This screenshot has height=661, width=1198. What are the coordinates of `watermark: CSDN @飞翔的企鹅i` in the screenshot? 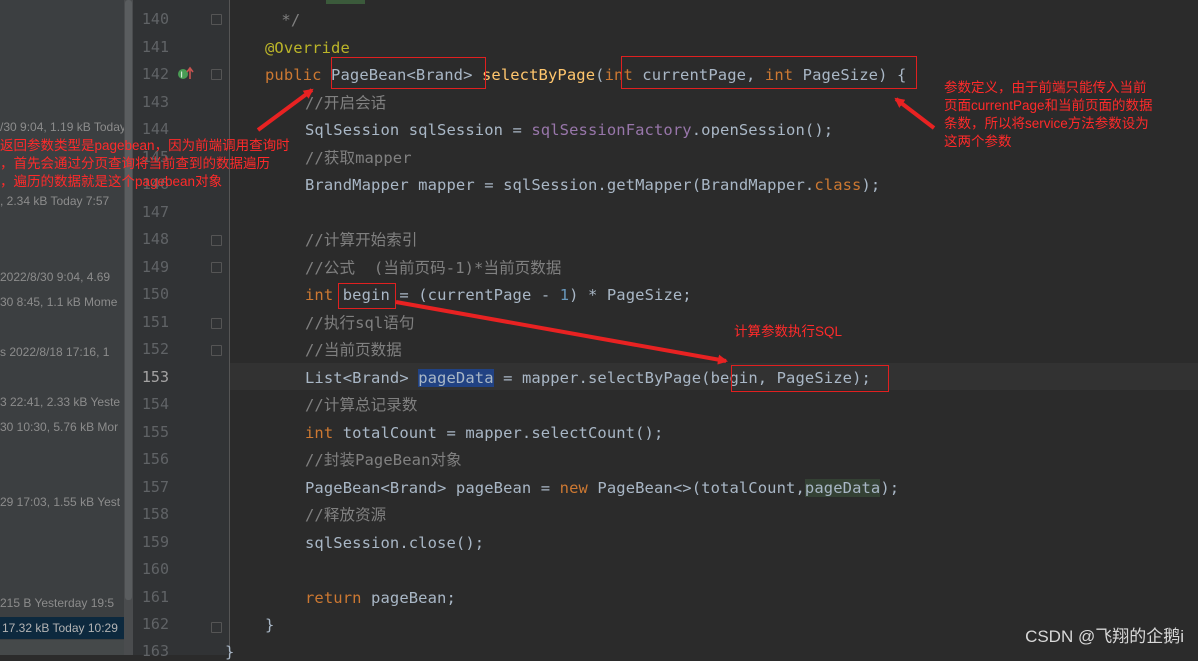 It's located at (1104, 636).